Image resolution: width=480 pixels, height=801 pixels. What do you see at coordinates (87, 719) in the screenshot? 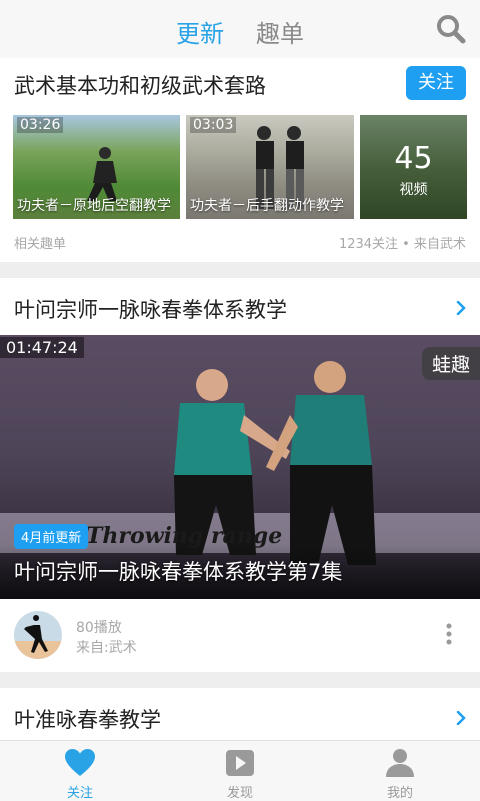
I see `playlist-title: 叶准咏春拳教学` at bounding box center [87, 719].